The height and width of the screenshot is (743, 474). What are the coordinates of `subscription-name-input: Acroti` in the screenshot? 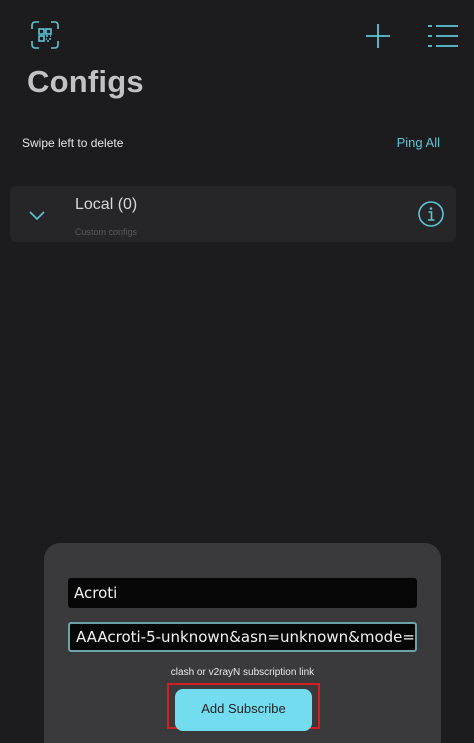 It's located at (242, 593).